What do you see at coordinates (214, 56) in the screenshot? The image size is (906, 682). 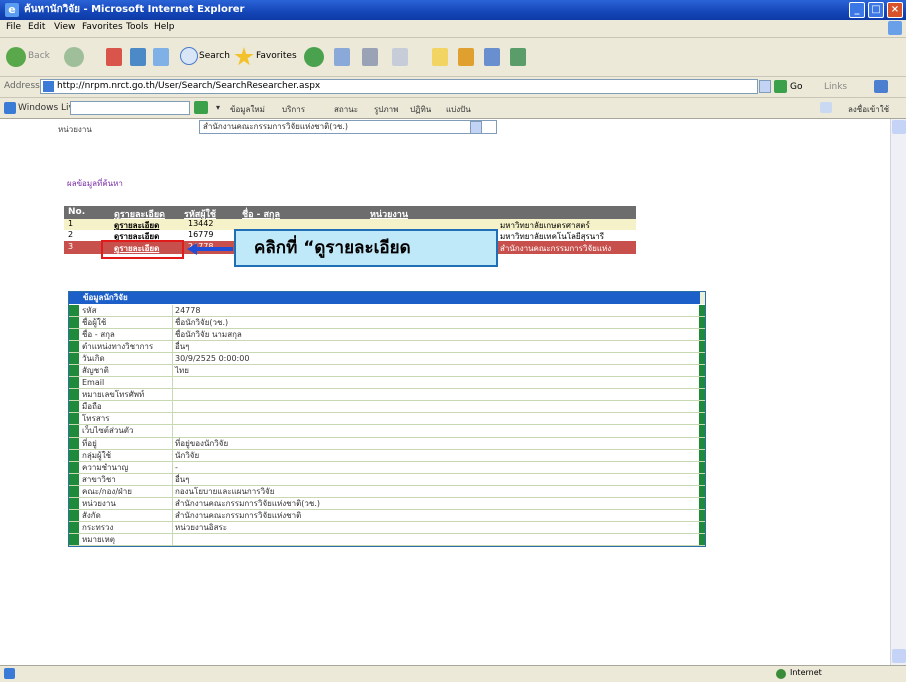 I see `search-label: Search` at bounding box center [214, 56].